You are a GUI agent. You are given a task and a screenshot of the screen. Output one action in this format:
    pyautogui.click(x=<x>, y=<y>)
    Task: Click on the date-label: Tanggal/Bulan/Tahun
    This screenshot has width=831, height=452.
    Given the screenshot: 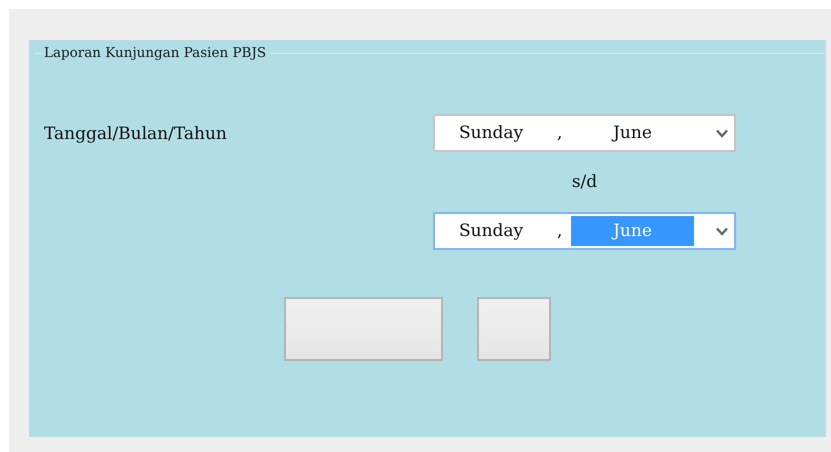 What is the action you would take?
    pyautogui.click(x=136, y=134)
    